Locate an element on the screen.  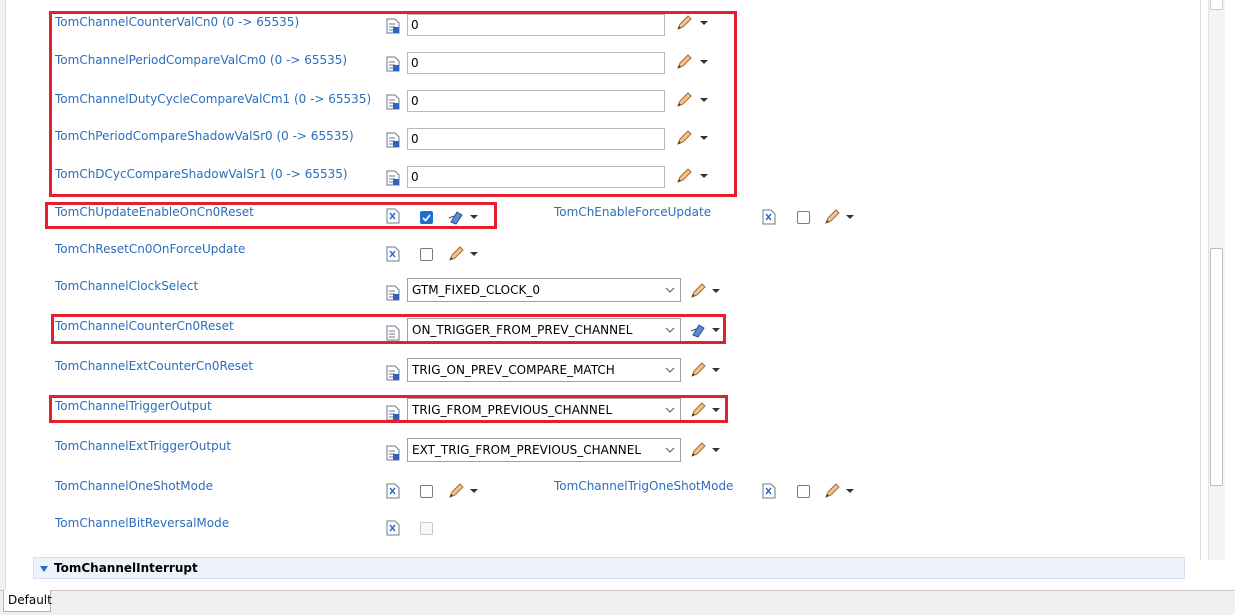
dcyc-shadow-edit-tool is located at coordinates (693, 176).